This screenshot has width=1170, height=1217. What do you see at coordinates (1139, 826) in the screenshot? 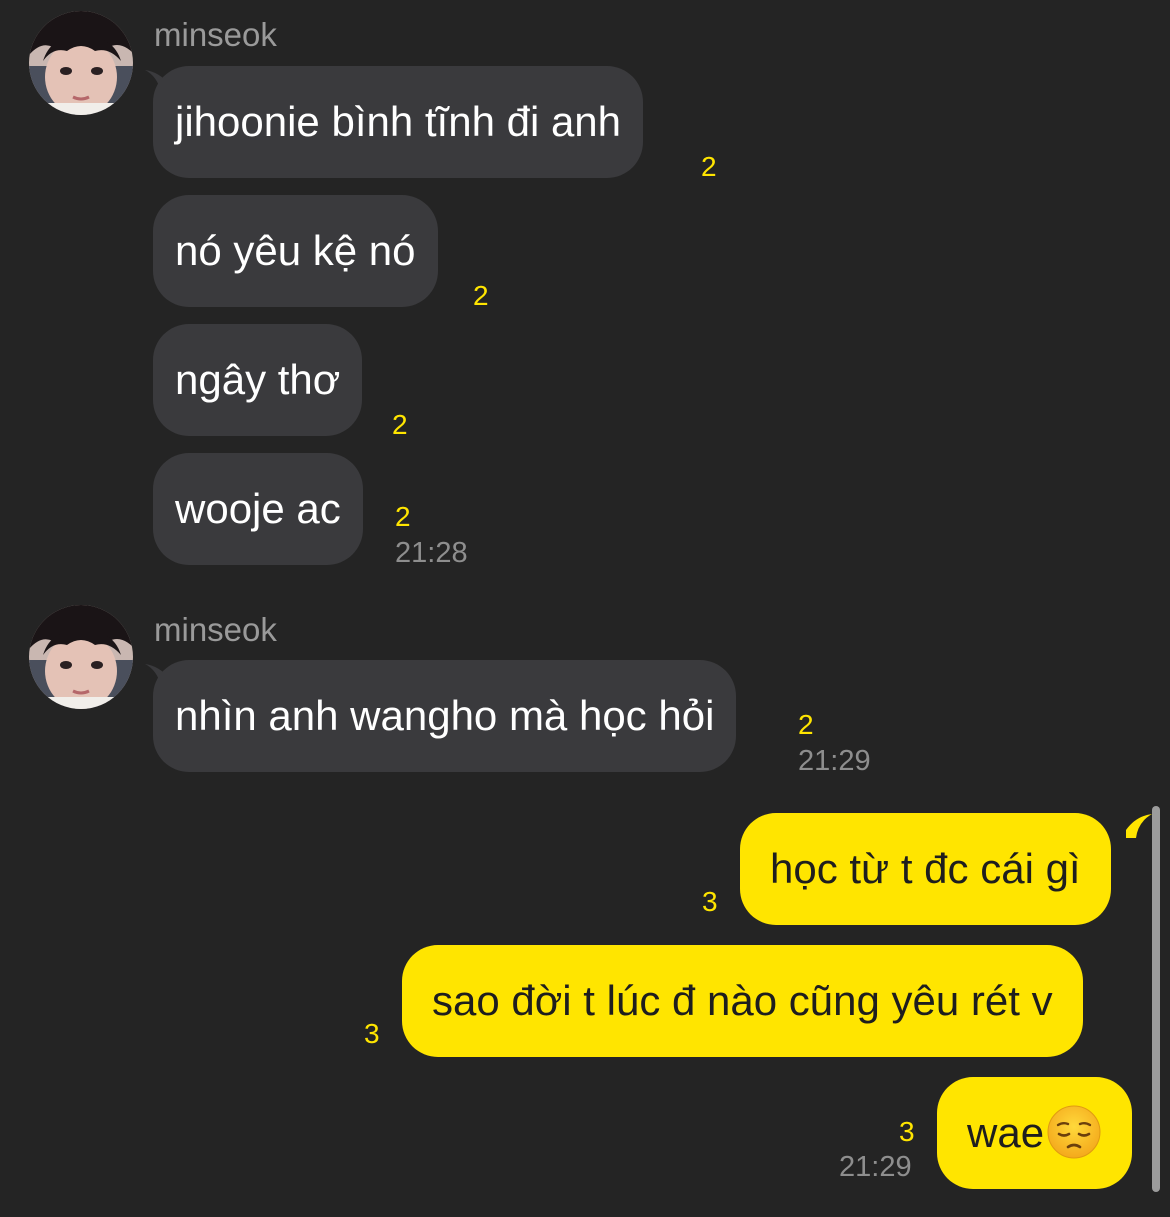
I see `bubble-tail` at bounding box center [1139, 826].